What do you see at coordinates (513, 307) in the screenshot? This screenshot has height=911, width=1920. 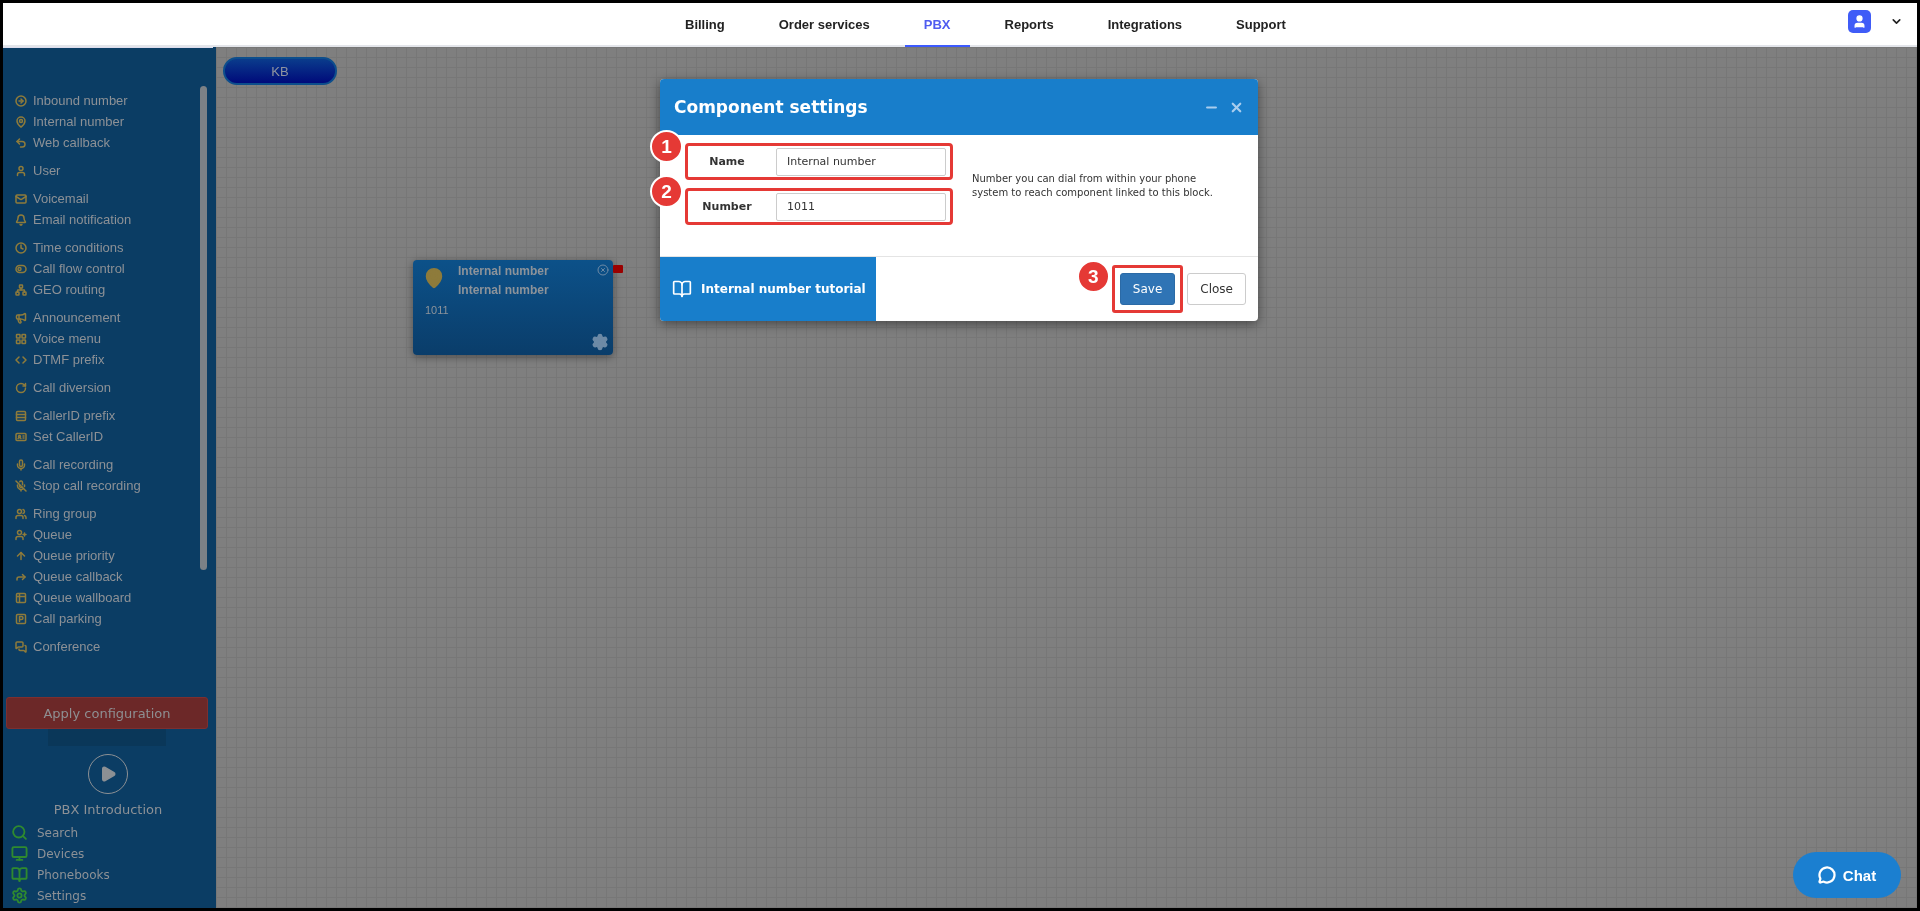 I see `flow-node: Internal number Internal number 1011` at bounding box center [513, 307].